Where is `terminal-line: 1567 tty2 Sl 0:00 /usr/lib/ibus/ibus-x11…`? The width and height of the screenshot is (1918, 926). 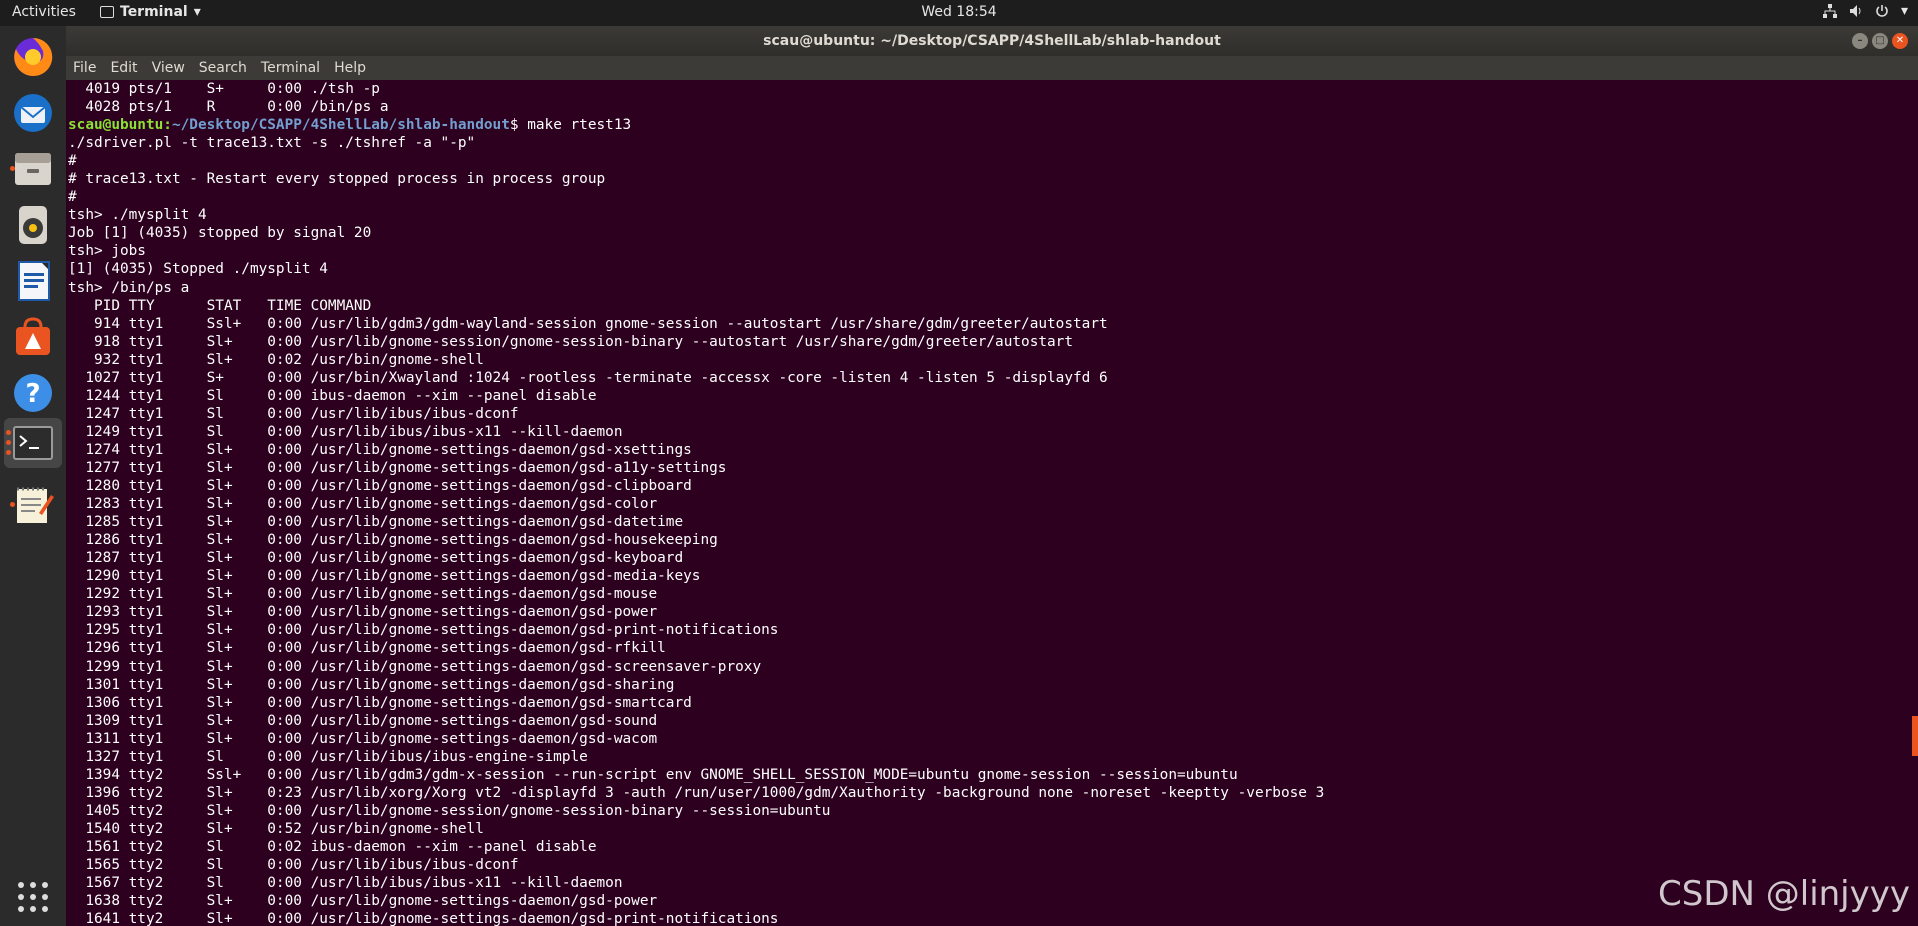 terminal-line: 1567 tty2 Sl 0:00 /usr/lib/ibus/ibus-x11… is located at coordinates (345, 883).